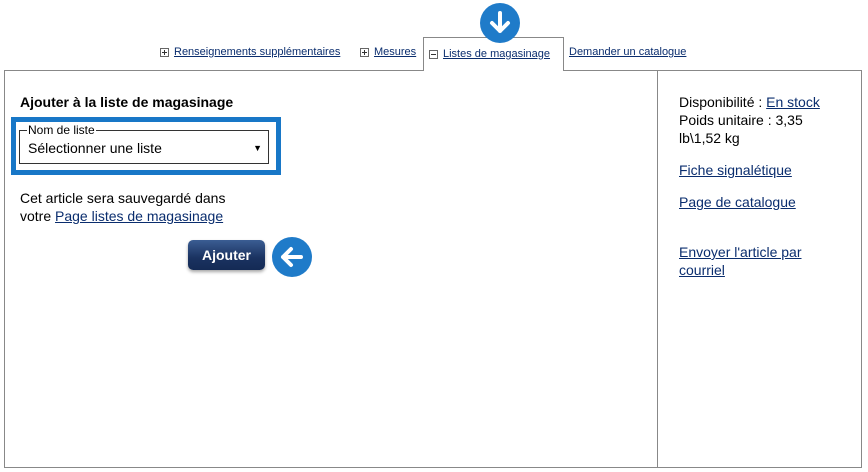 The width and height of the screenshot is (868, 472). Describe the element at coordinates (395, 52) in the screenshot. I see `tab-mesures-label: Mesures` at that location.